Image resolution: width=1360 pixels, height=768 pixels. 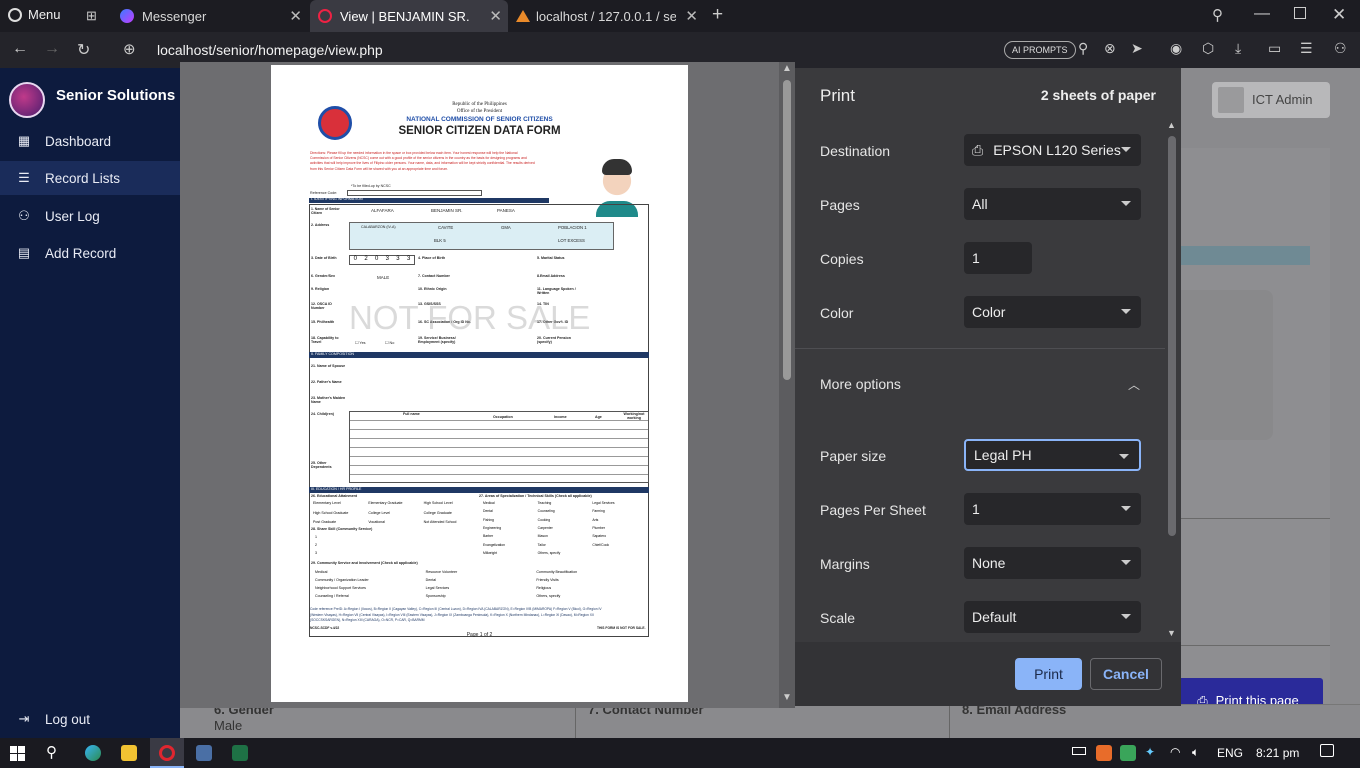 I want to click on sidebar-item-record-lists: ☰ Record Lists, so click(x=90, y=178).